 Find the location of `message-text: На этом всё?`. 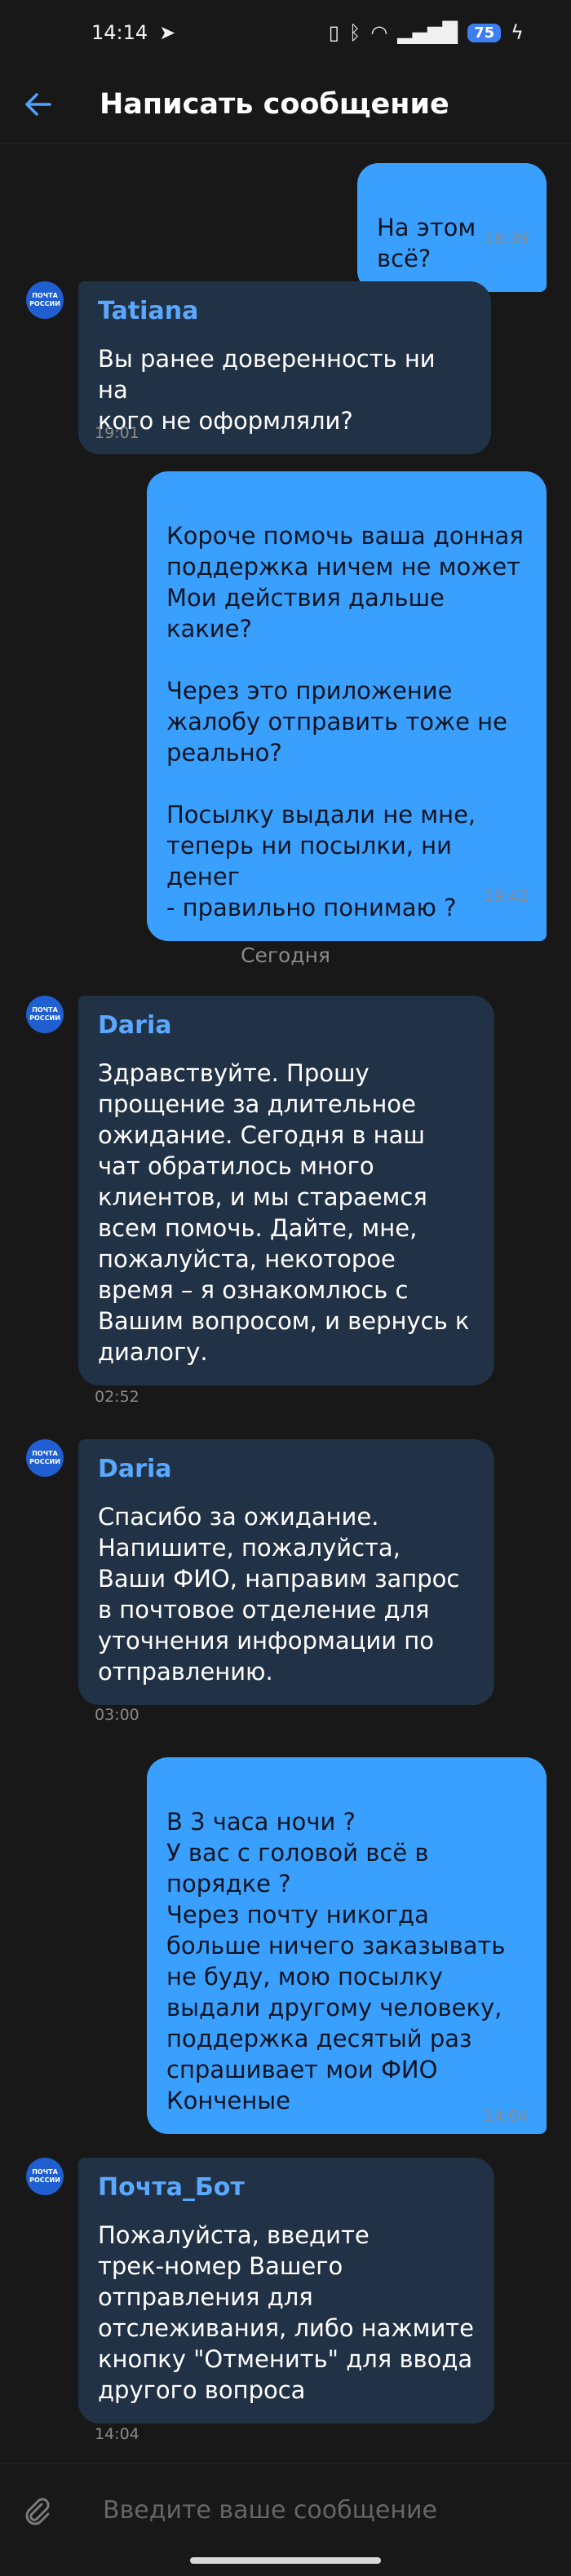

message-text: На этом всё? is located at coordinates (426, 243).